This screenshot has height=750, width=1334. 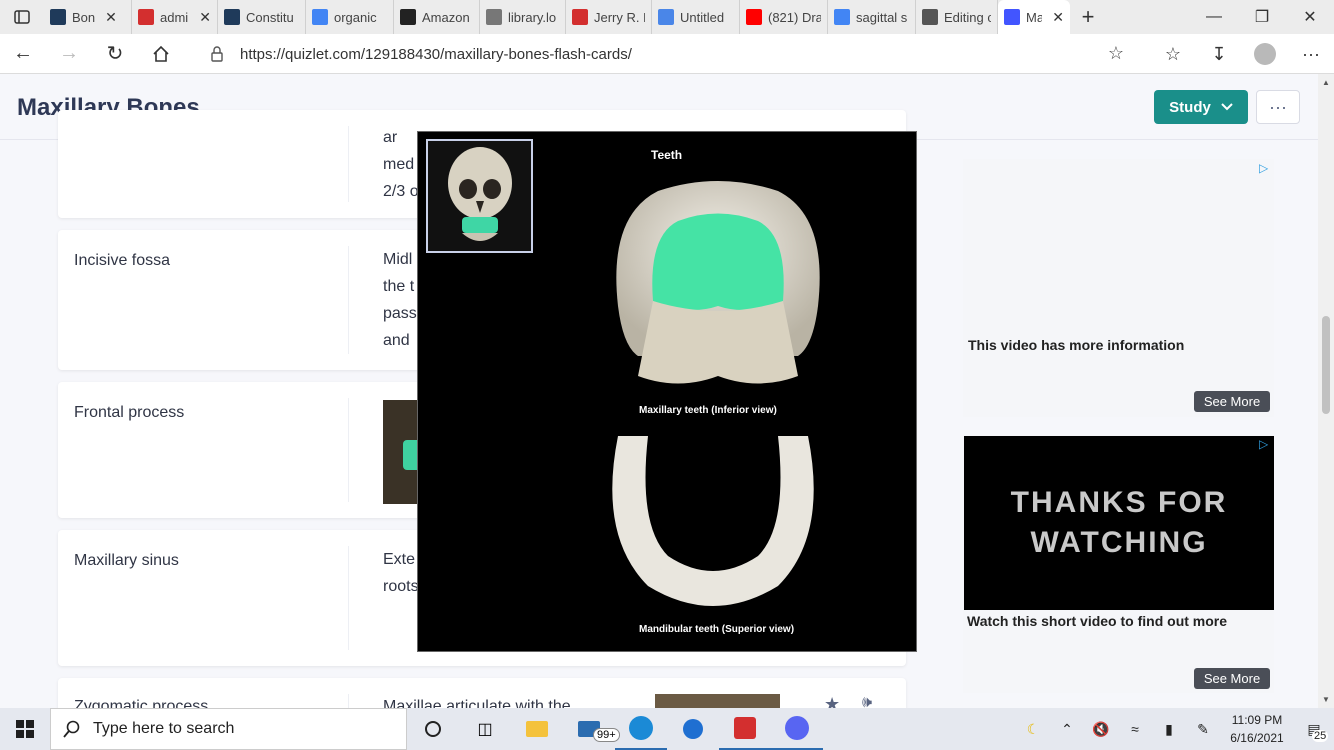 What do you see at coordinates (1119, 523) in the screenshot?
I see `ad-video: THANKS FOR WATCHING` at bounding box center [1119, 523].